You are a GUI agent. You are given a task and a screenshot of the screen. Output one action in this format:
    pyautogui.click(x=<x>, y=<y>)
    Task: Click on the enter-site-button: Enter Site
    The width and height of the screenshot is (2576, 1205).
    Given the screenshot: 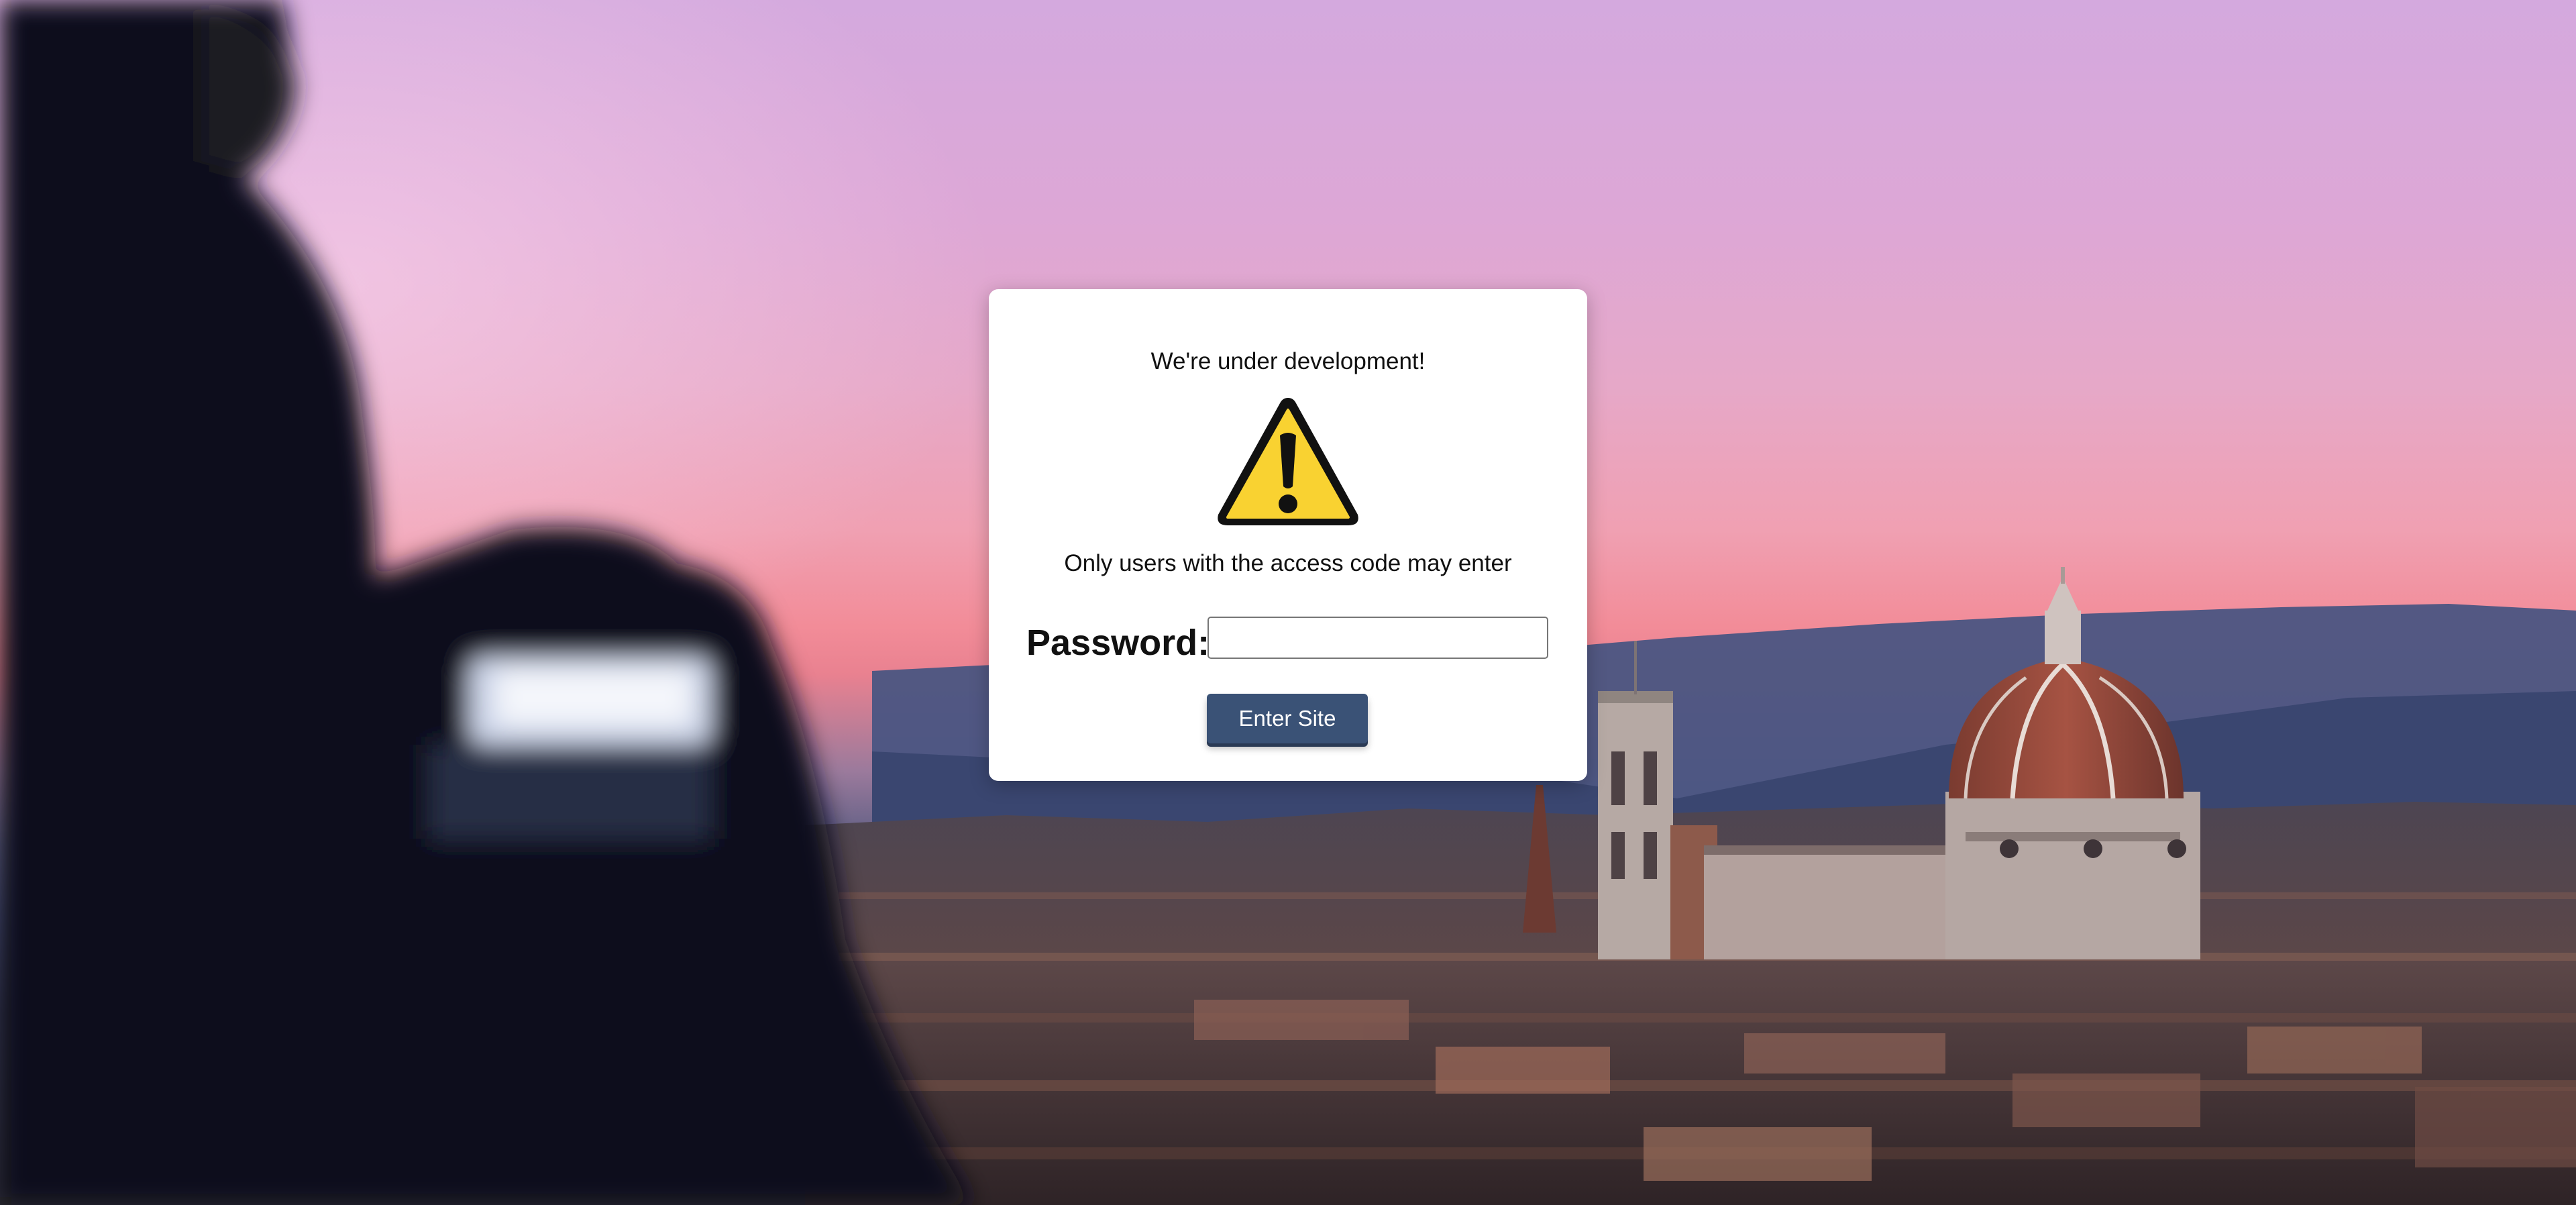 What is the action you would take?
    pyautogui.click(x=1287, y=718)
    